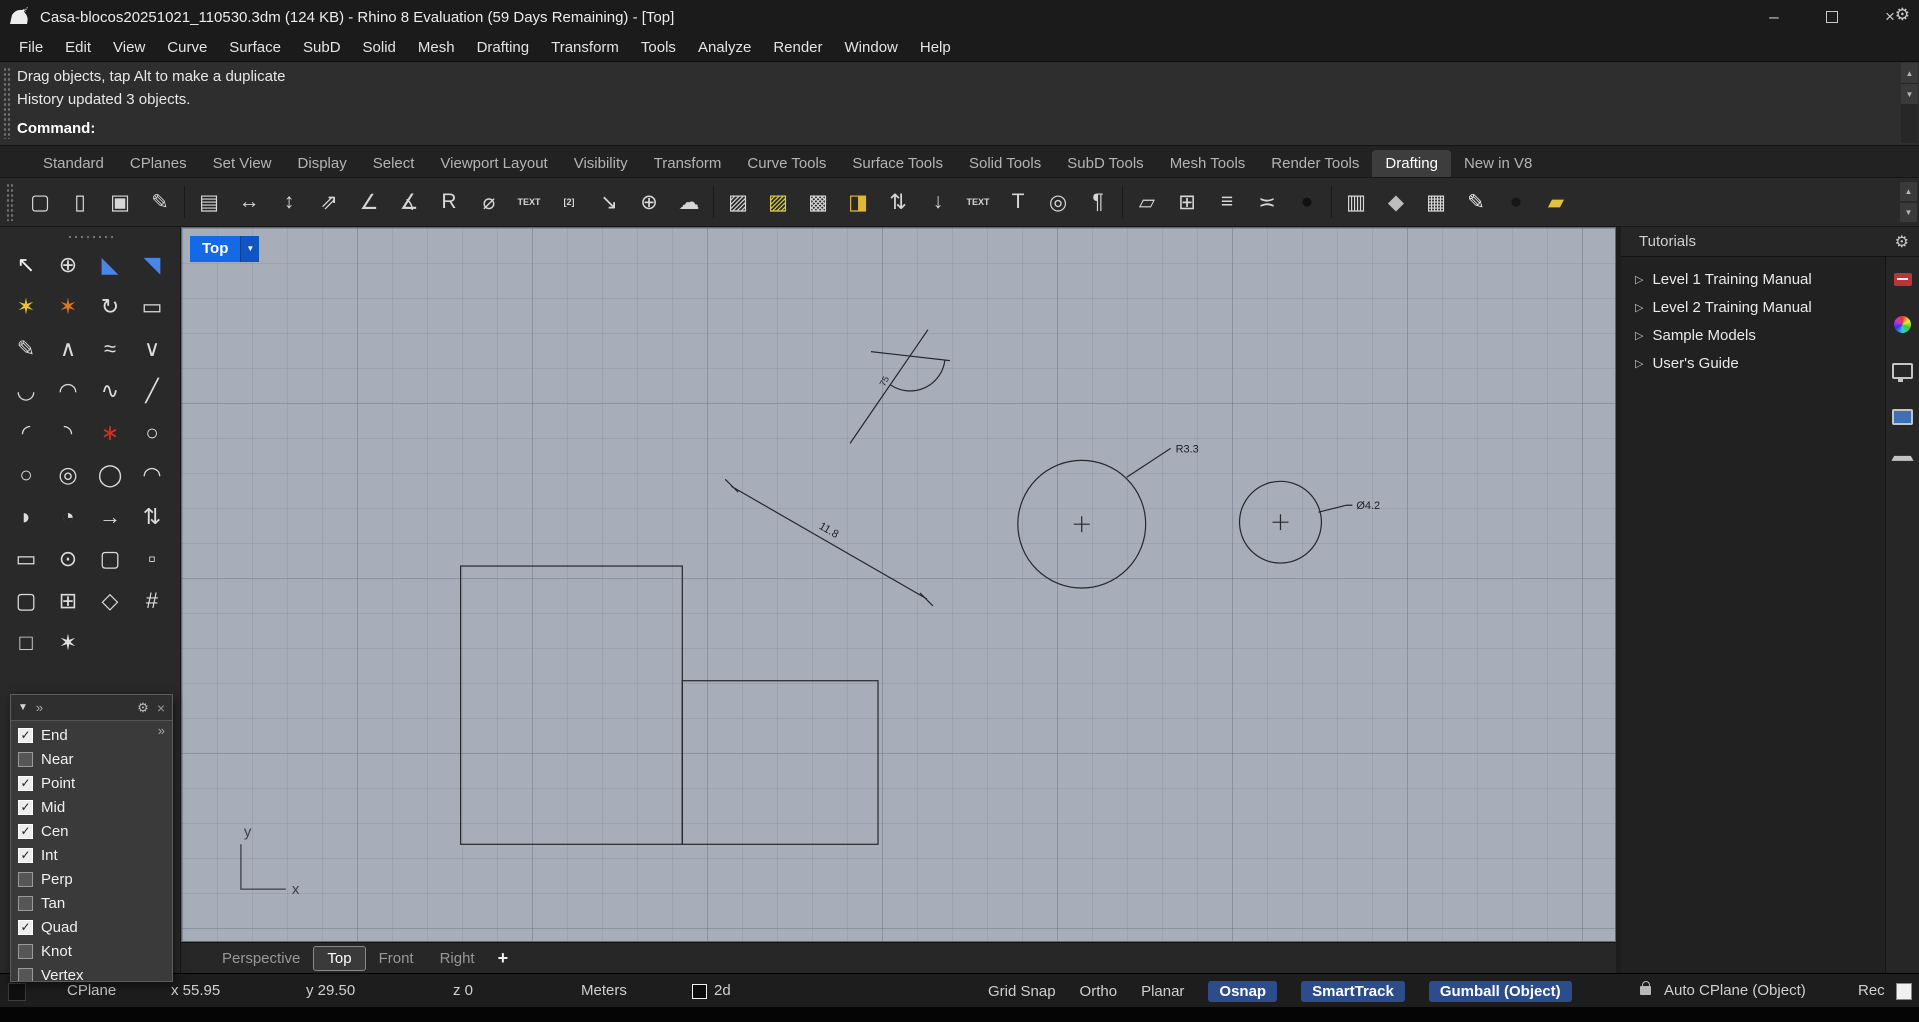 The width and height of the screenshot is (1919, 1022). What do you see at coordinates (110, 601) in the screenshot?
I see `polygon: ◇` at bounding box center [110, 601].